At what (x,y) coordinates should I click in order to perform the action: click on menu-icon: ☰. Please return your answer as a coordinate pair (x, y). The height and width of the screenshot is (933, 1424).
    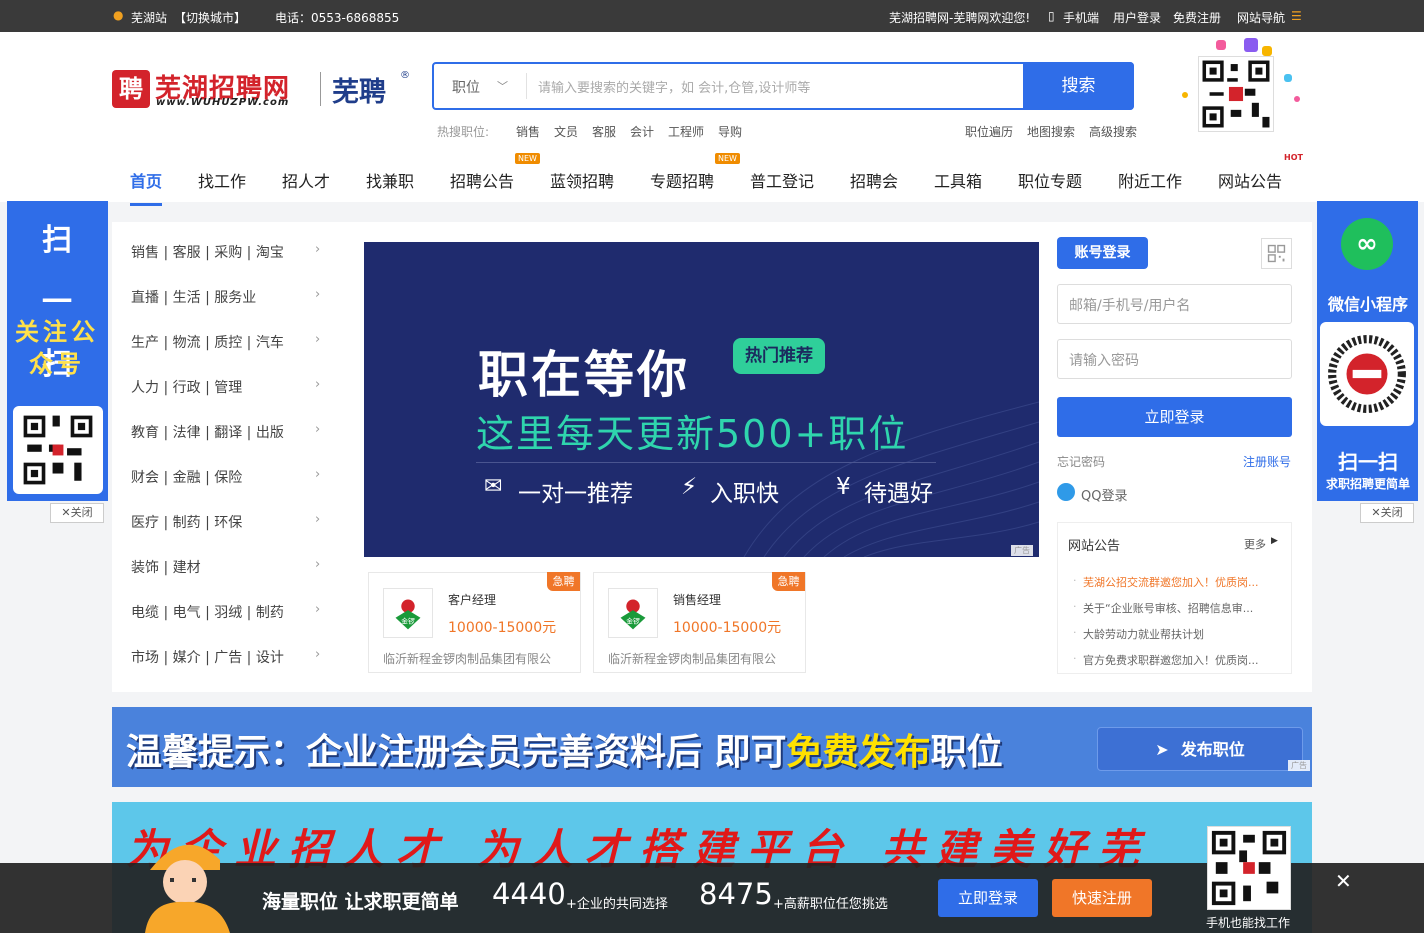
    Looking at the image, I should click on (1296, 16).